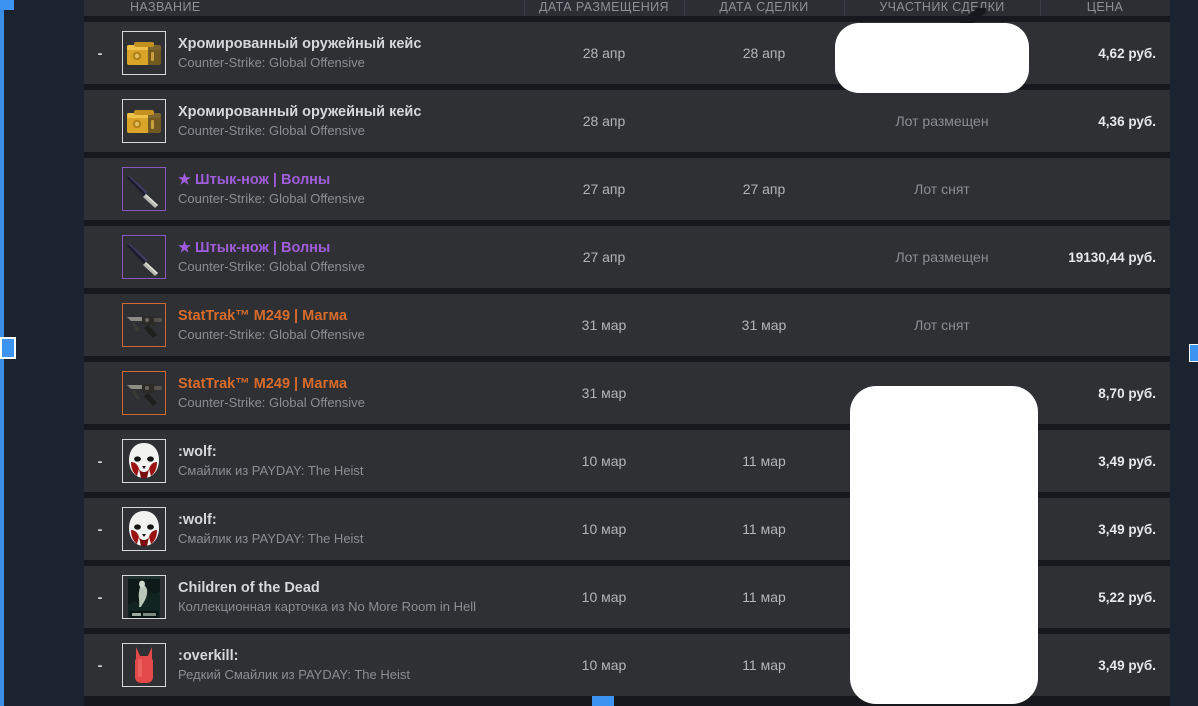  Describe the element at coordinates (1127, 53) in the screenshot. I see `price-cell: 4,62 руб.` at that location.